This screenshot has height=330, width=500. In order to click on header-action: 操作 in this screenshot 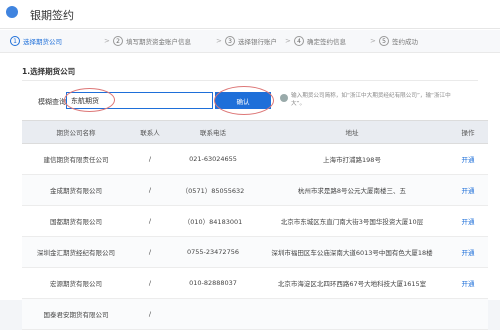, I will do `click(468, 133)`.